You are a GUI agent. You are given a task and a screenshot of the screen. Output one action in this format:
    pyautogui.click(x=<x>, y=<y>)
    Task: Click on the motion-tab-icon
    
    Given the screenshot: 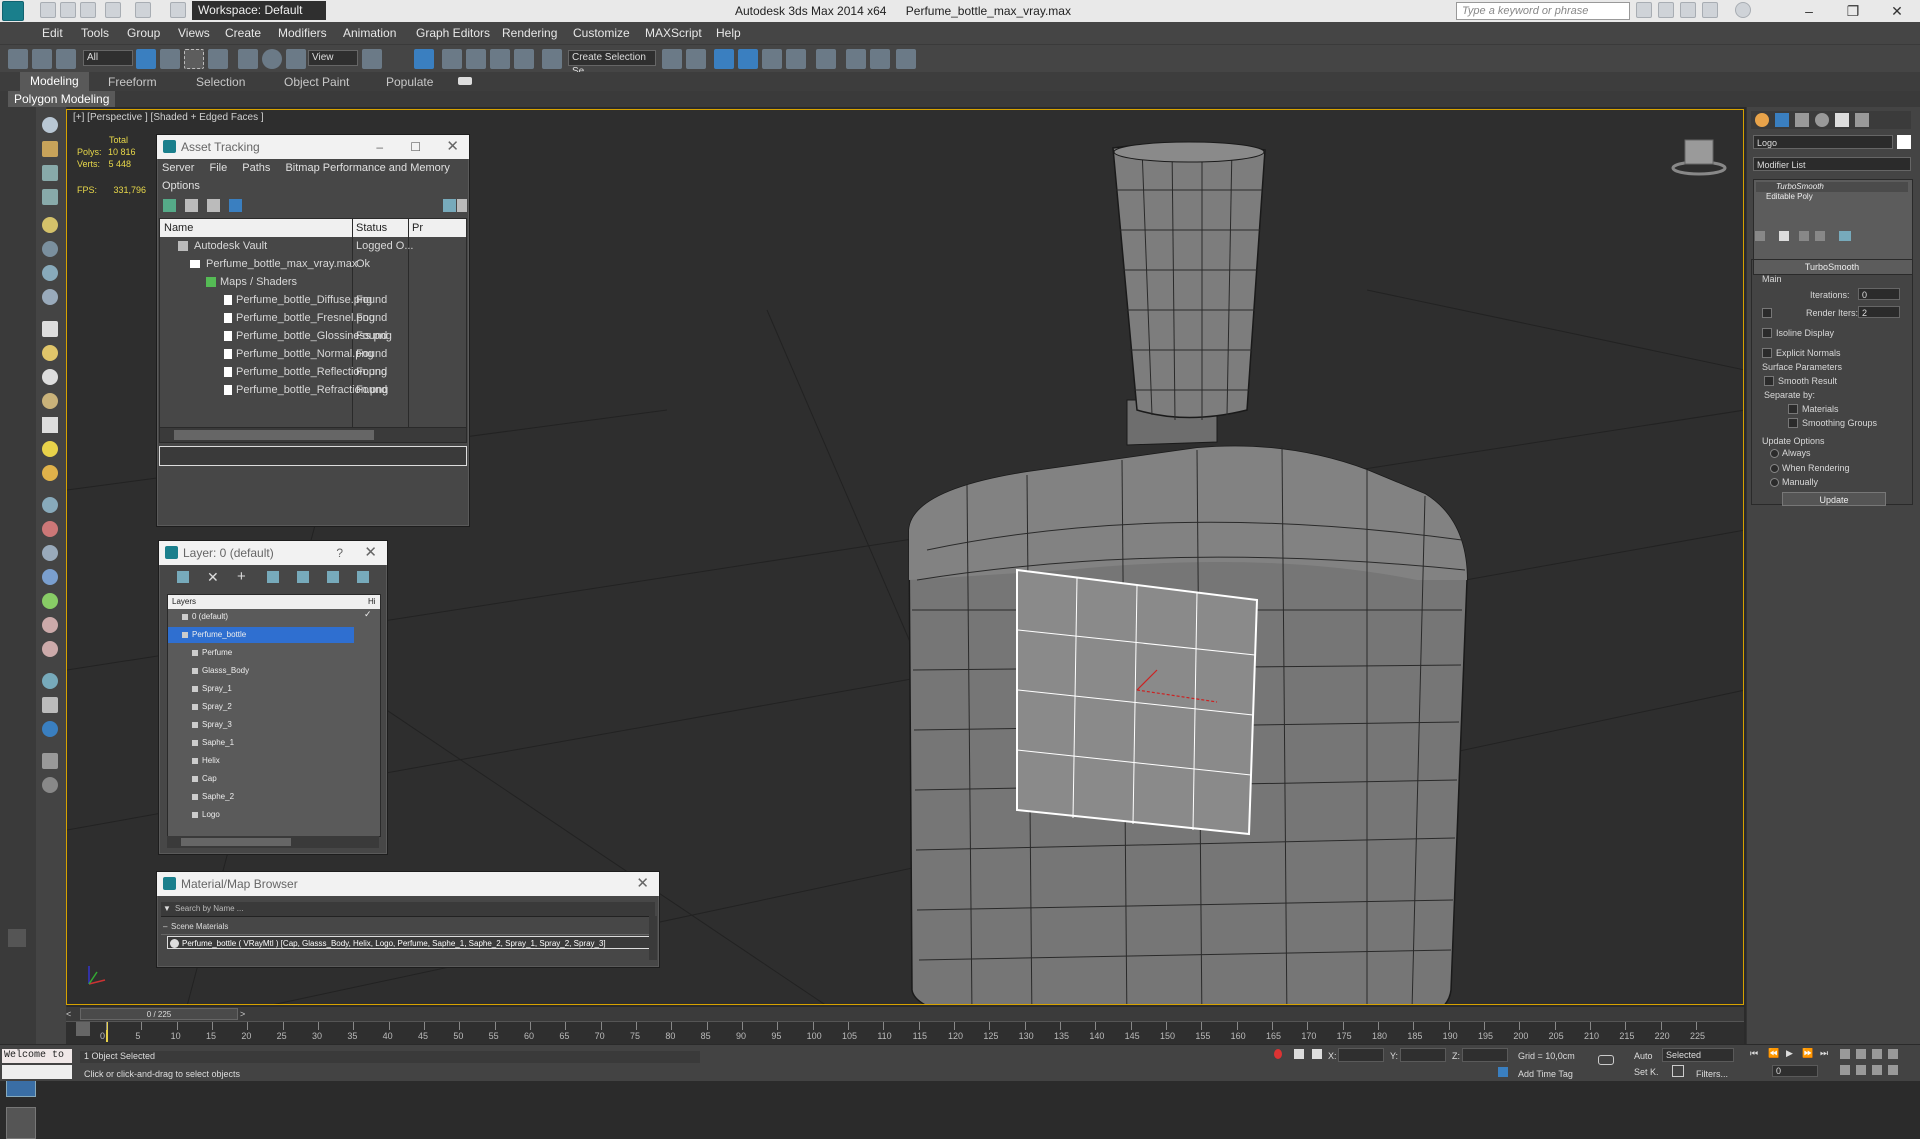 What is the action you would take?
    pyautogui.click(x=1822, y=120)
    